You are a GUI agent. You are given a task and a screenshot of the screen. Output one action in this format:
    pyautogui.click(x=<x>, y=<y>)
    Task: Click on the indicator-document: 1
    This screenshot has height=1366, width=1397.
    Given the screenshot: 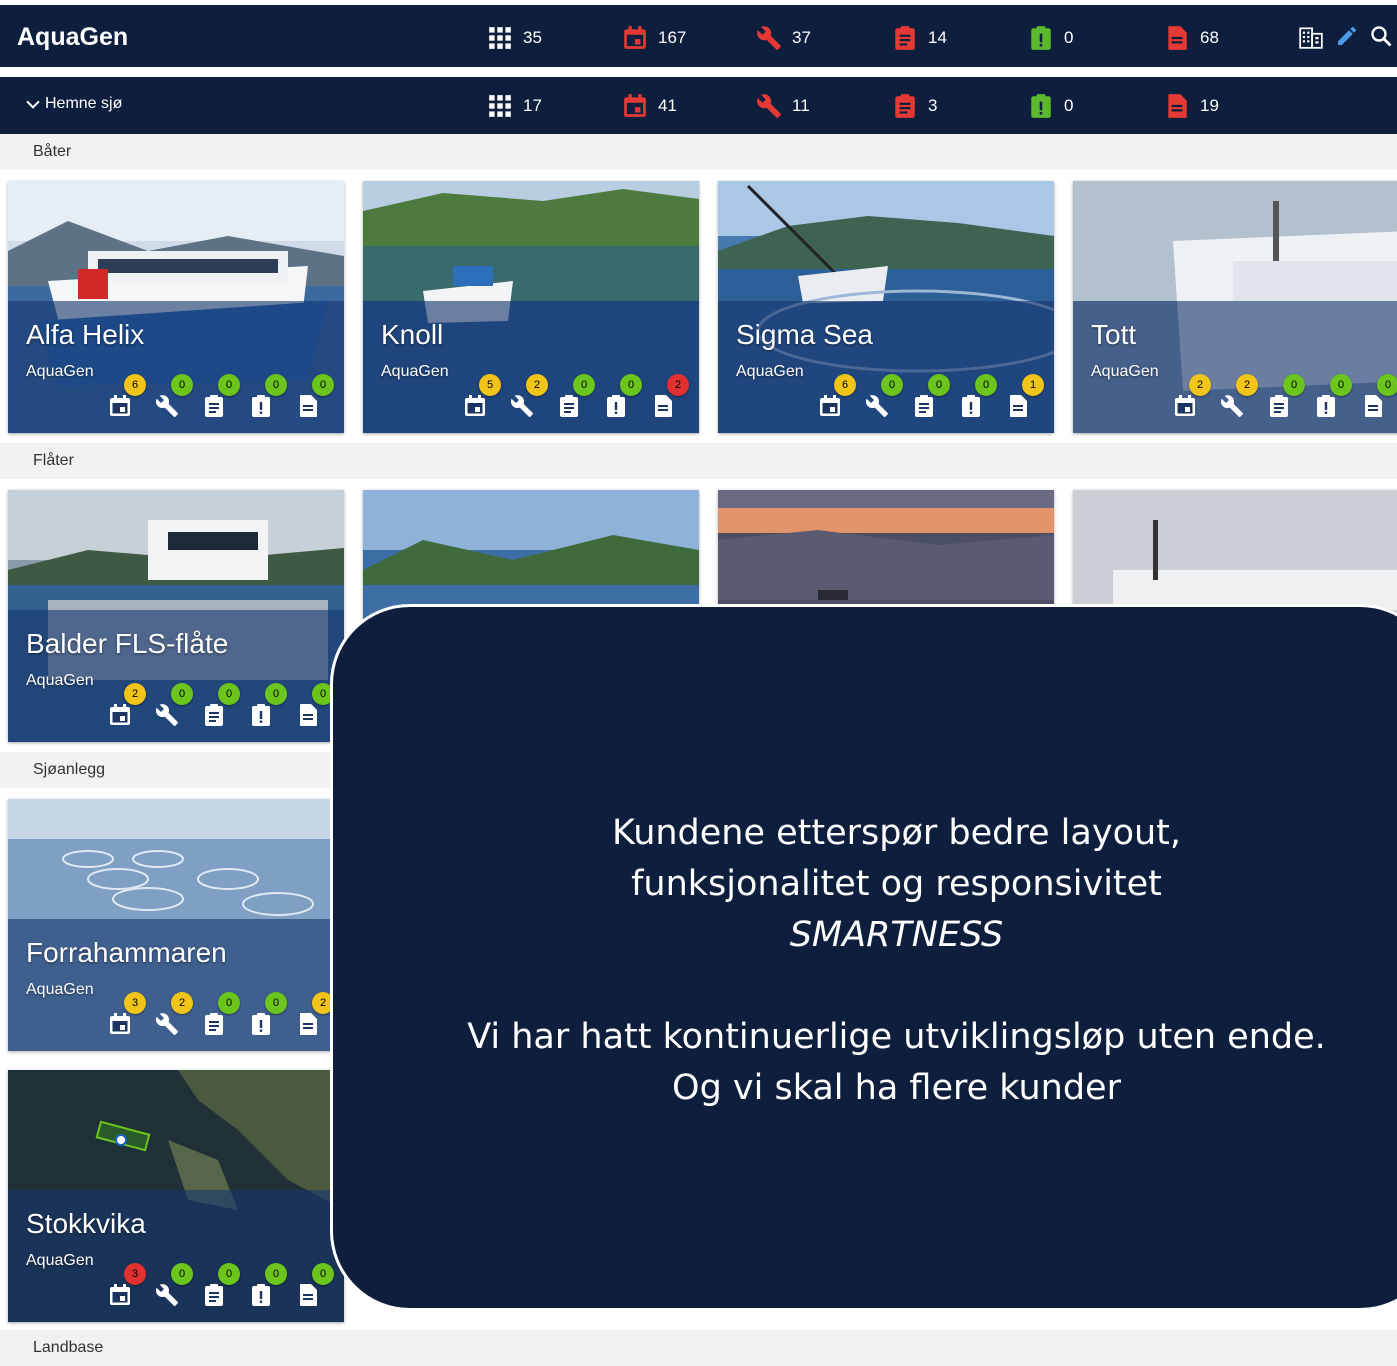 What is the action you would take?
    pyautogui.click(x=1029, y=398)
    